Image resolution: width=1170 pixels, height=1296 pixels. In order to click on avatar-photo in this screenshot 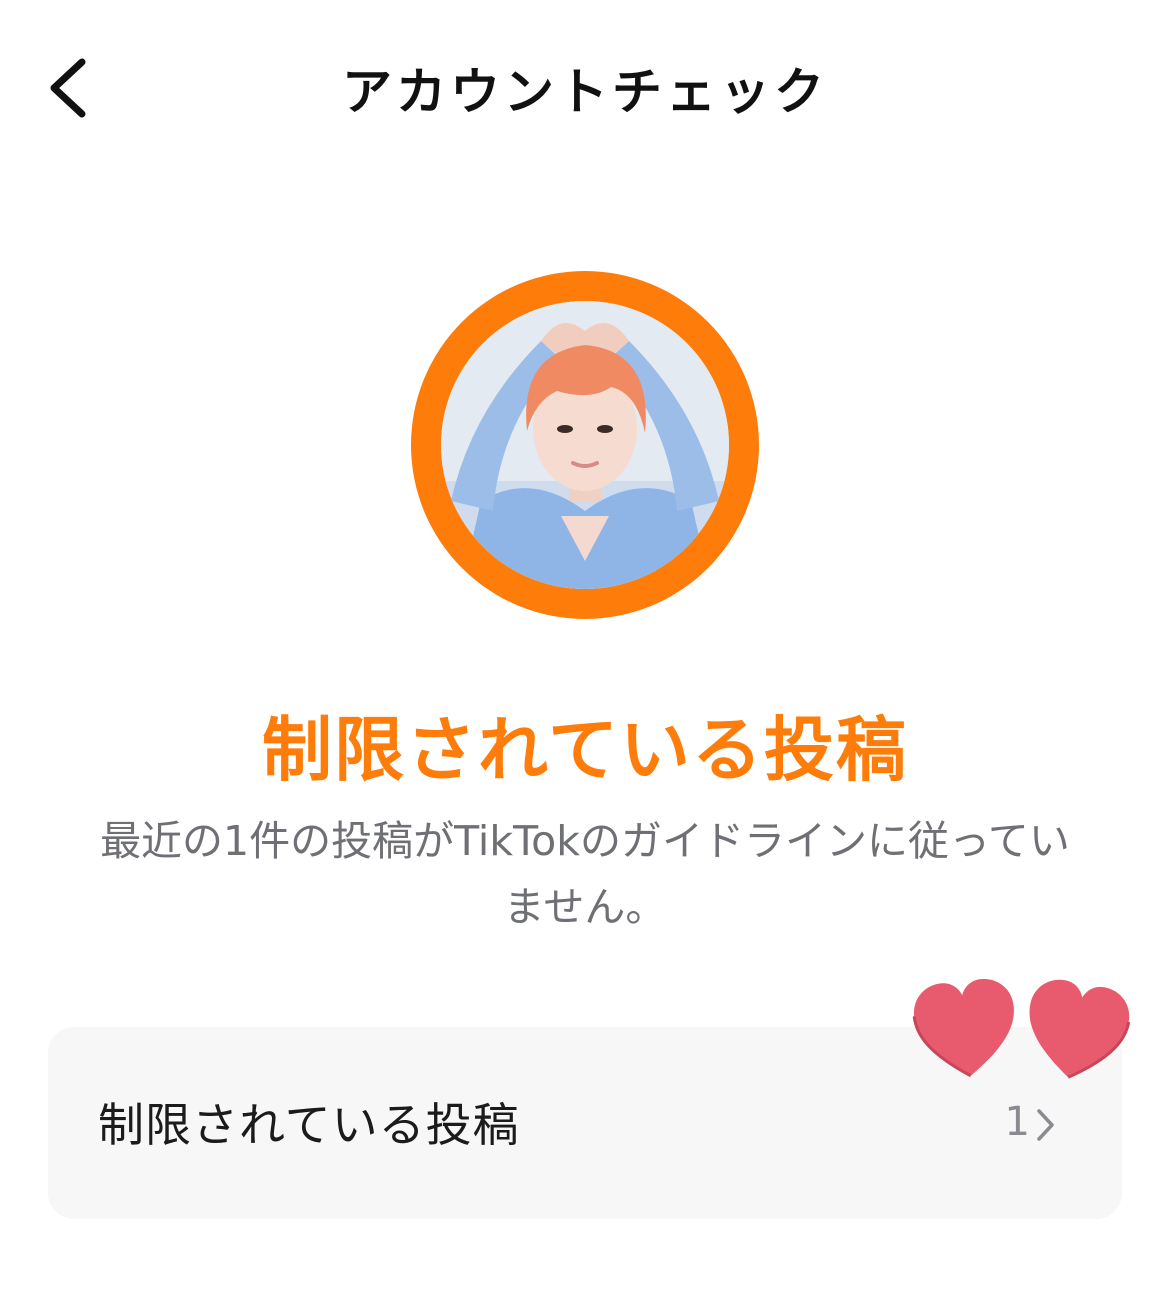, I will do `click(585, 445)`.